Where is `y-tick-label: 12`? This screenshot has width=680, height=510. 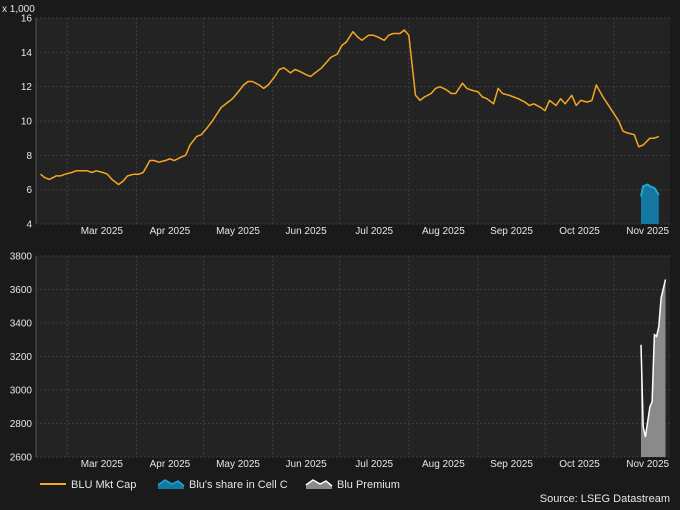
y-tick-label: 12 is located at coordinates (27, 87).